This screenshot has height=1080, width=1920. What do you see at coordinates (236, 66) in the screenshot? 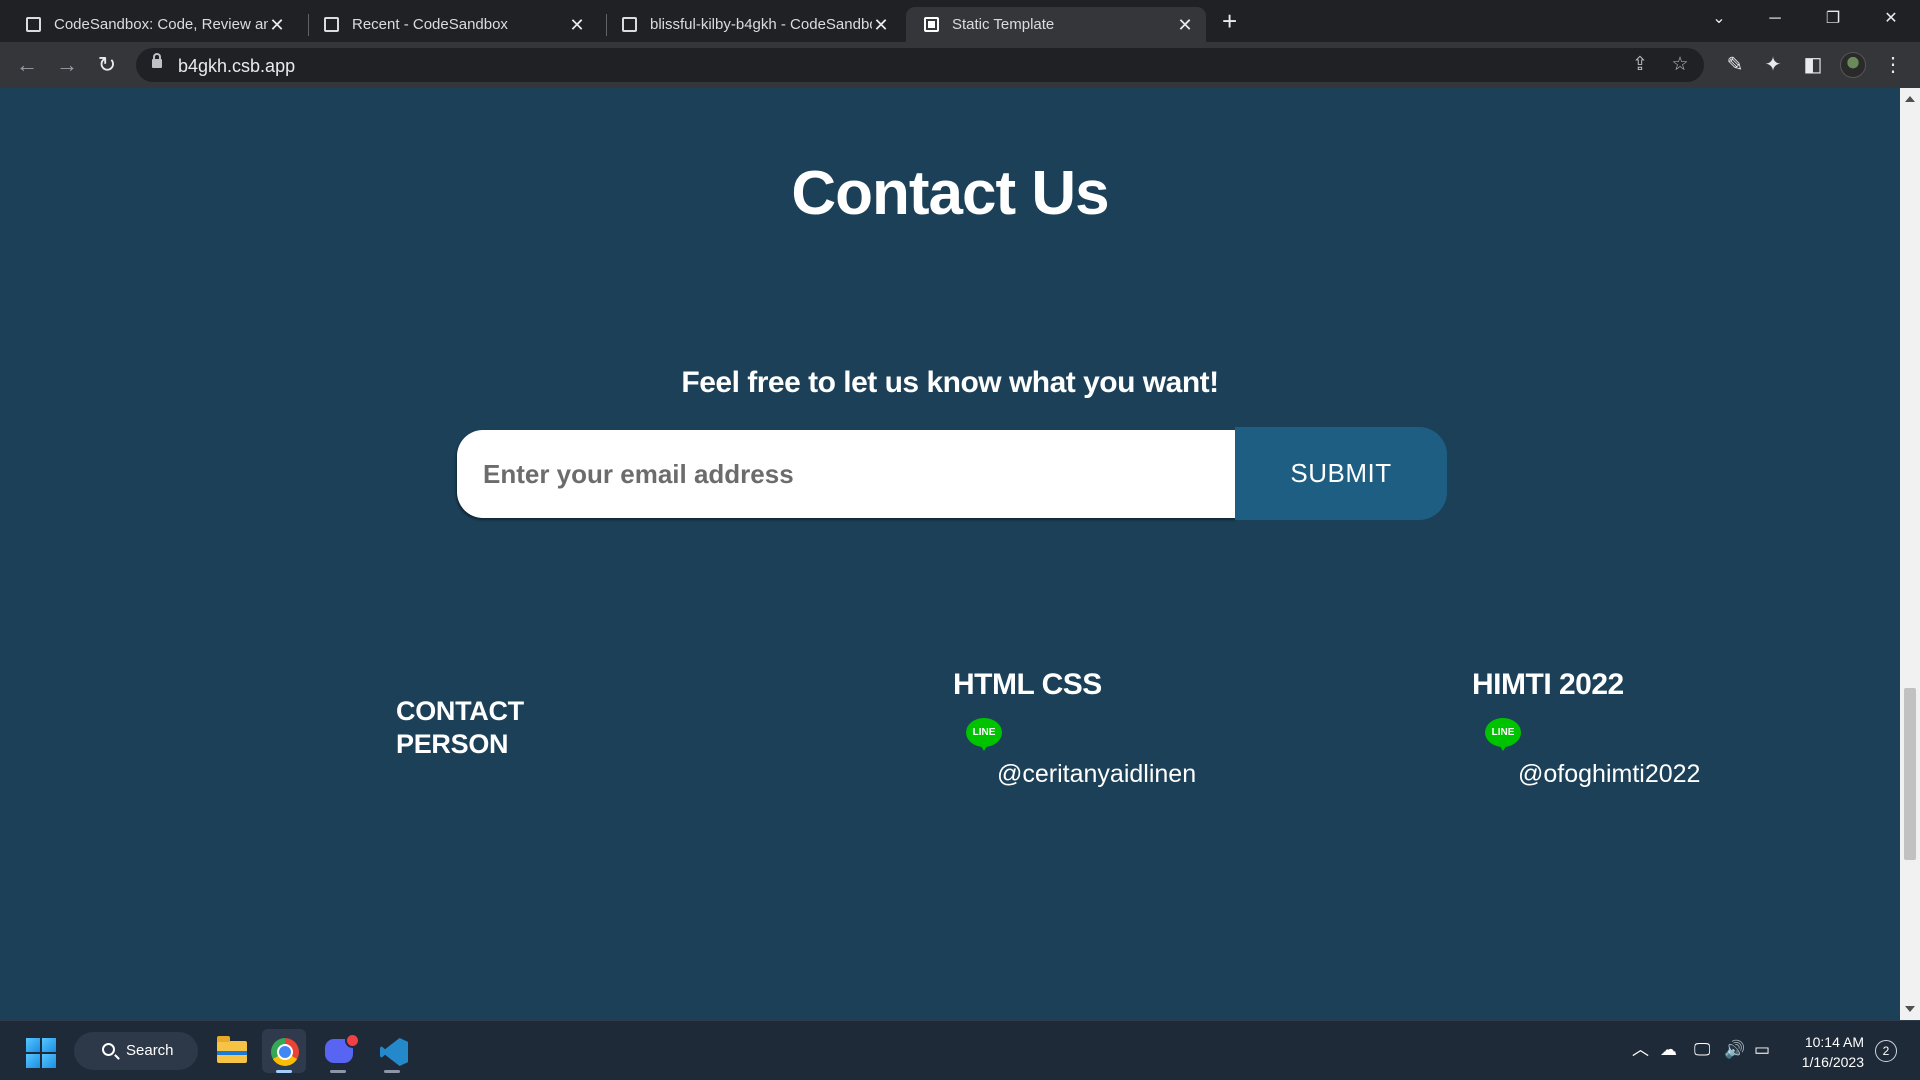
I see `url-text: b4gkh.csb.app` at bounding box center [236, 66].